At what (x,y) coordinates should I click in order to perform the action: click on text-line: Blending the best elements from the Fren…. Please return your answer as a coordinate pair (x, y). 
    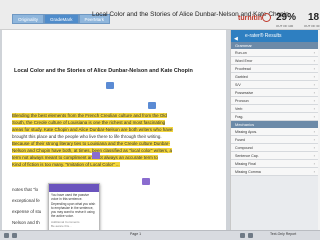
    Looking at the image, I should click on (89, 115).